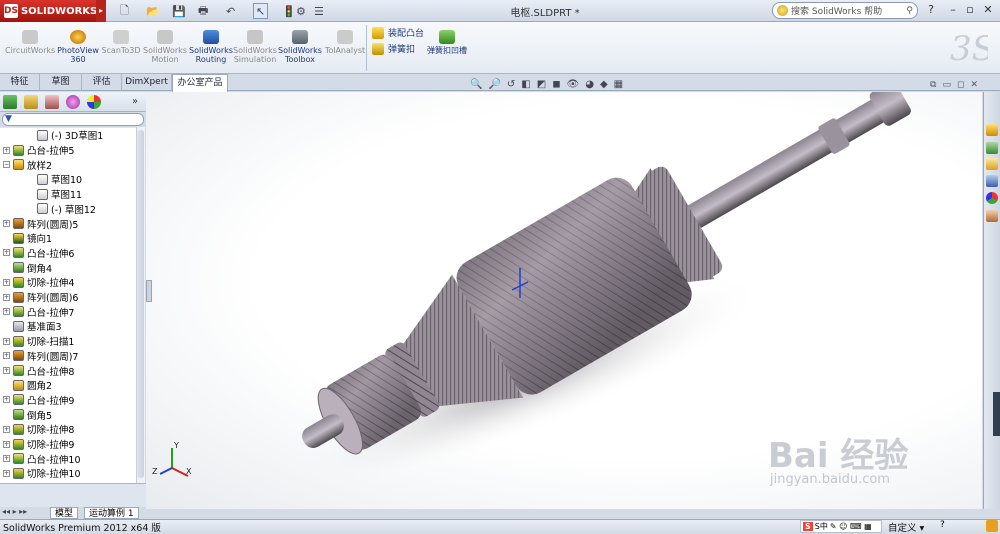 The width and height of the screenshot is (1000, 534). I want to click on feature-tree-item: (-) 草图12, so click(68, 209).